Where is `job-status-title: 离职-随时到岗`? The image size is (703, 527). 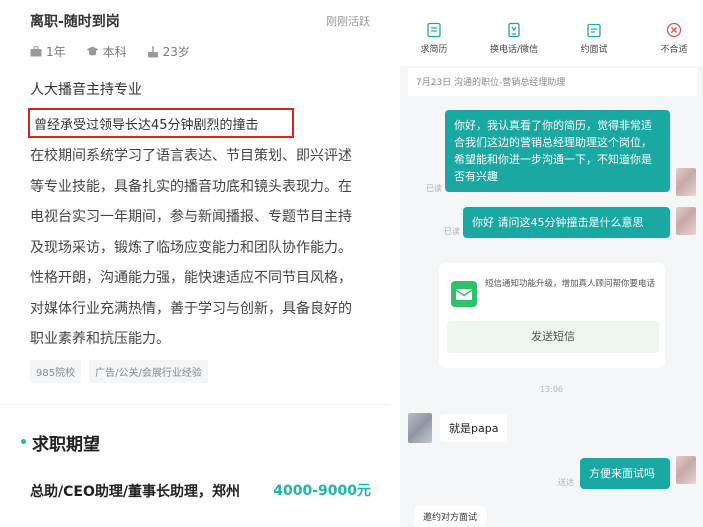
job-status-title: 离职-随时到岗 is located at coordinates (75, 22).